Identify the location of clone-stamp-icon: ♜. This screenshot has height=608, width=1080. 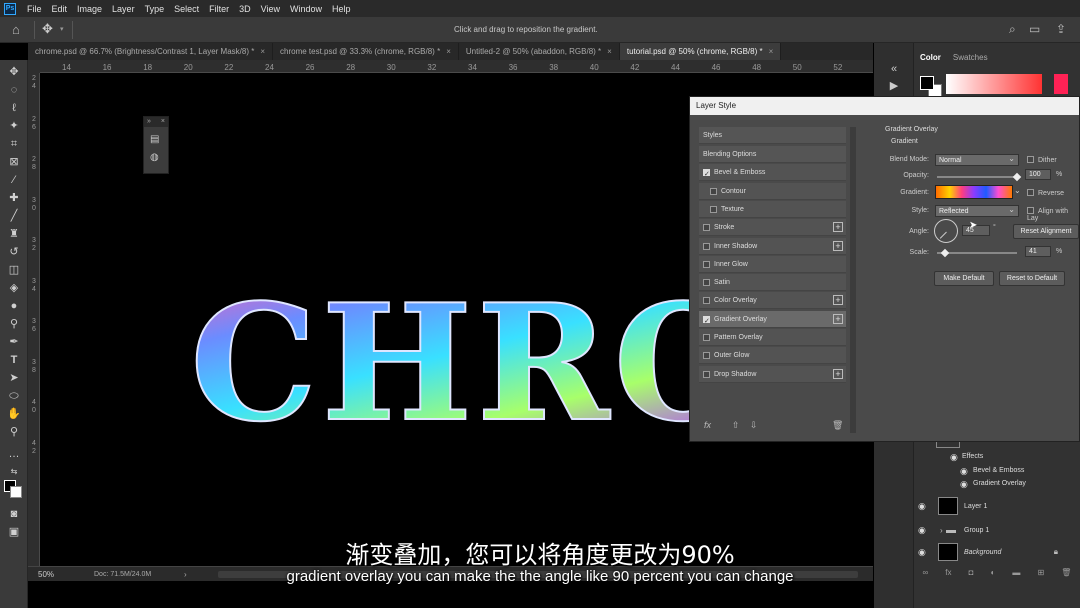
(14, 234).